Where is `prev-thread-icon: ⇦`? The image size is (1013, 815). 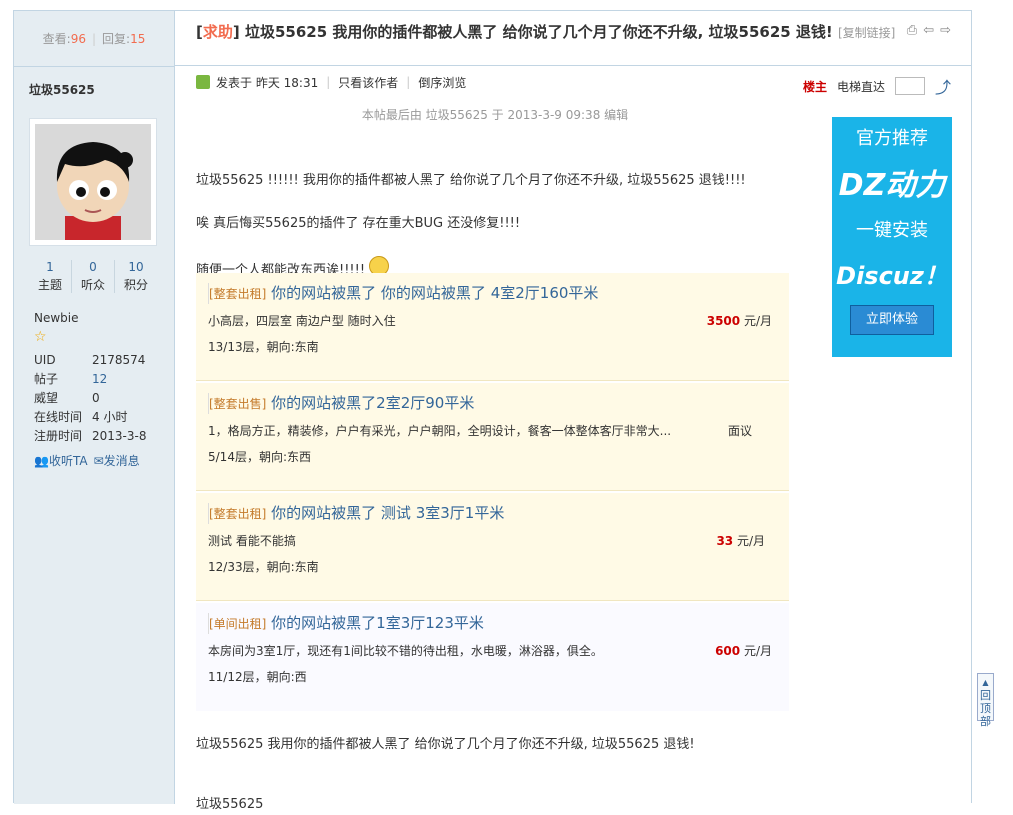 prev-thread-icon: ⇦ is located at coordinates (928, 30).